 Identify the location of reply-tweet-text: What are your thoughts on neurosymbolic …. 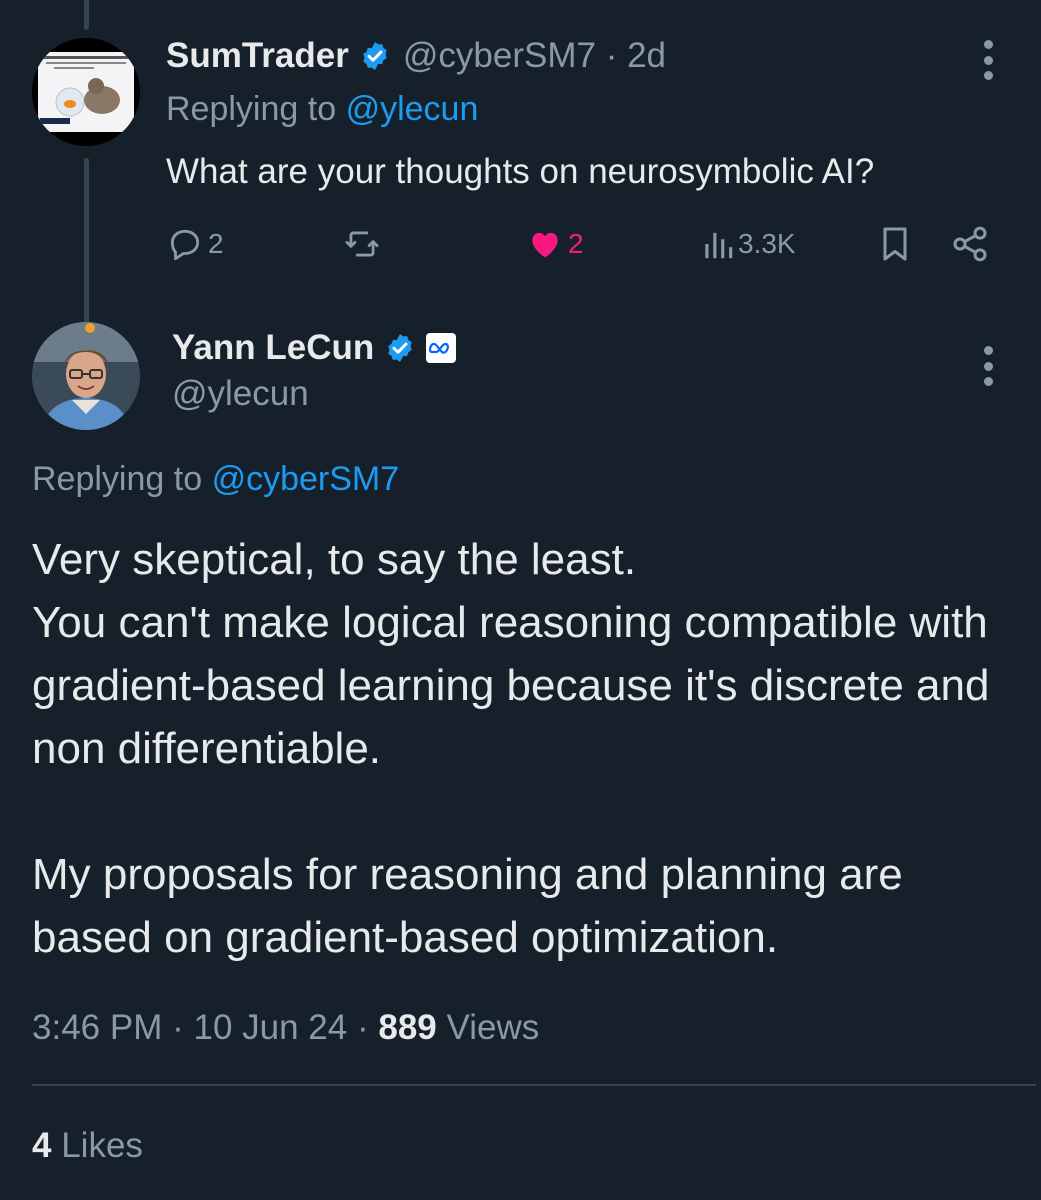
(520, 171).